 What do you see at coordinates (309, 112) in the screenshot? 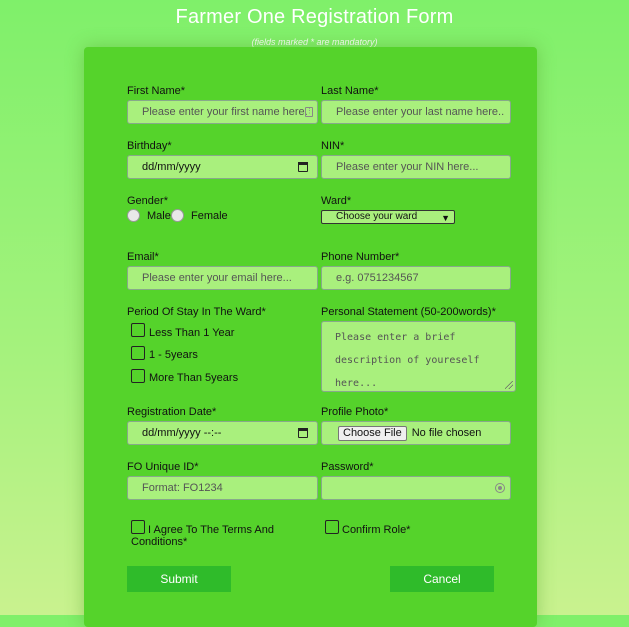
I see `autofill-key-icon: ⋮` at bounding box center [309, 112].